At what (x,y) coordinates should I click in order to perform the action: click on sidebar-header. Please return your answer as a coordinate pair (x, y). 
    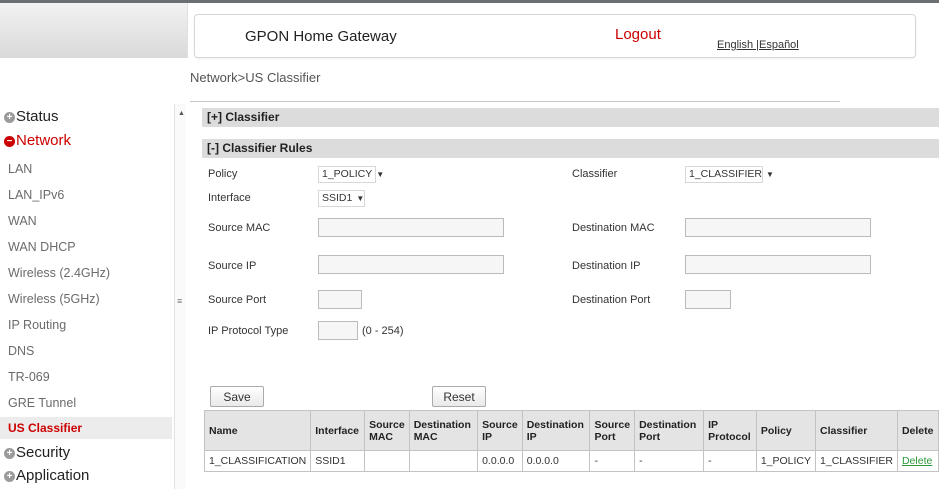
    Looking at the image, I should click on (94, 30).